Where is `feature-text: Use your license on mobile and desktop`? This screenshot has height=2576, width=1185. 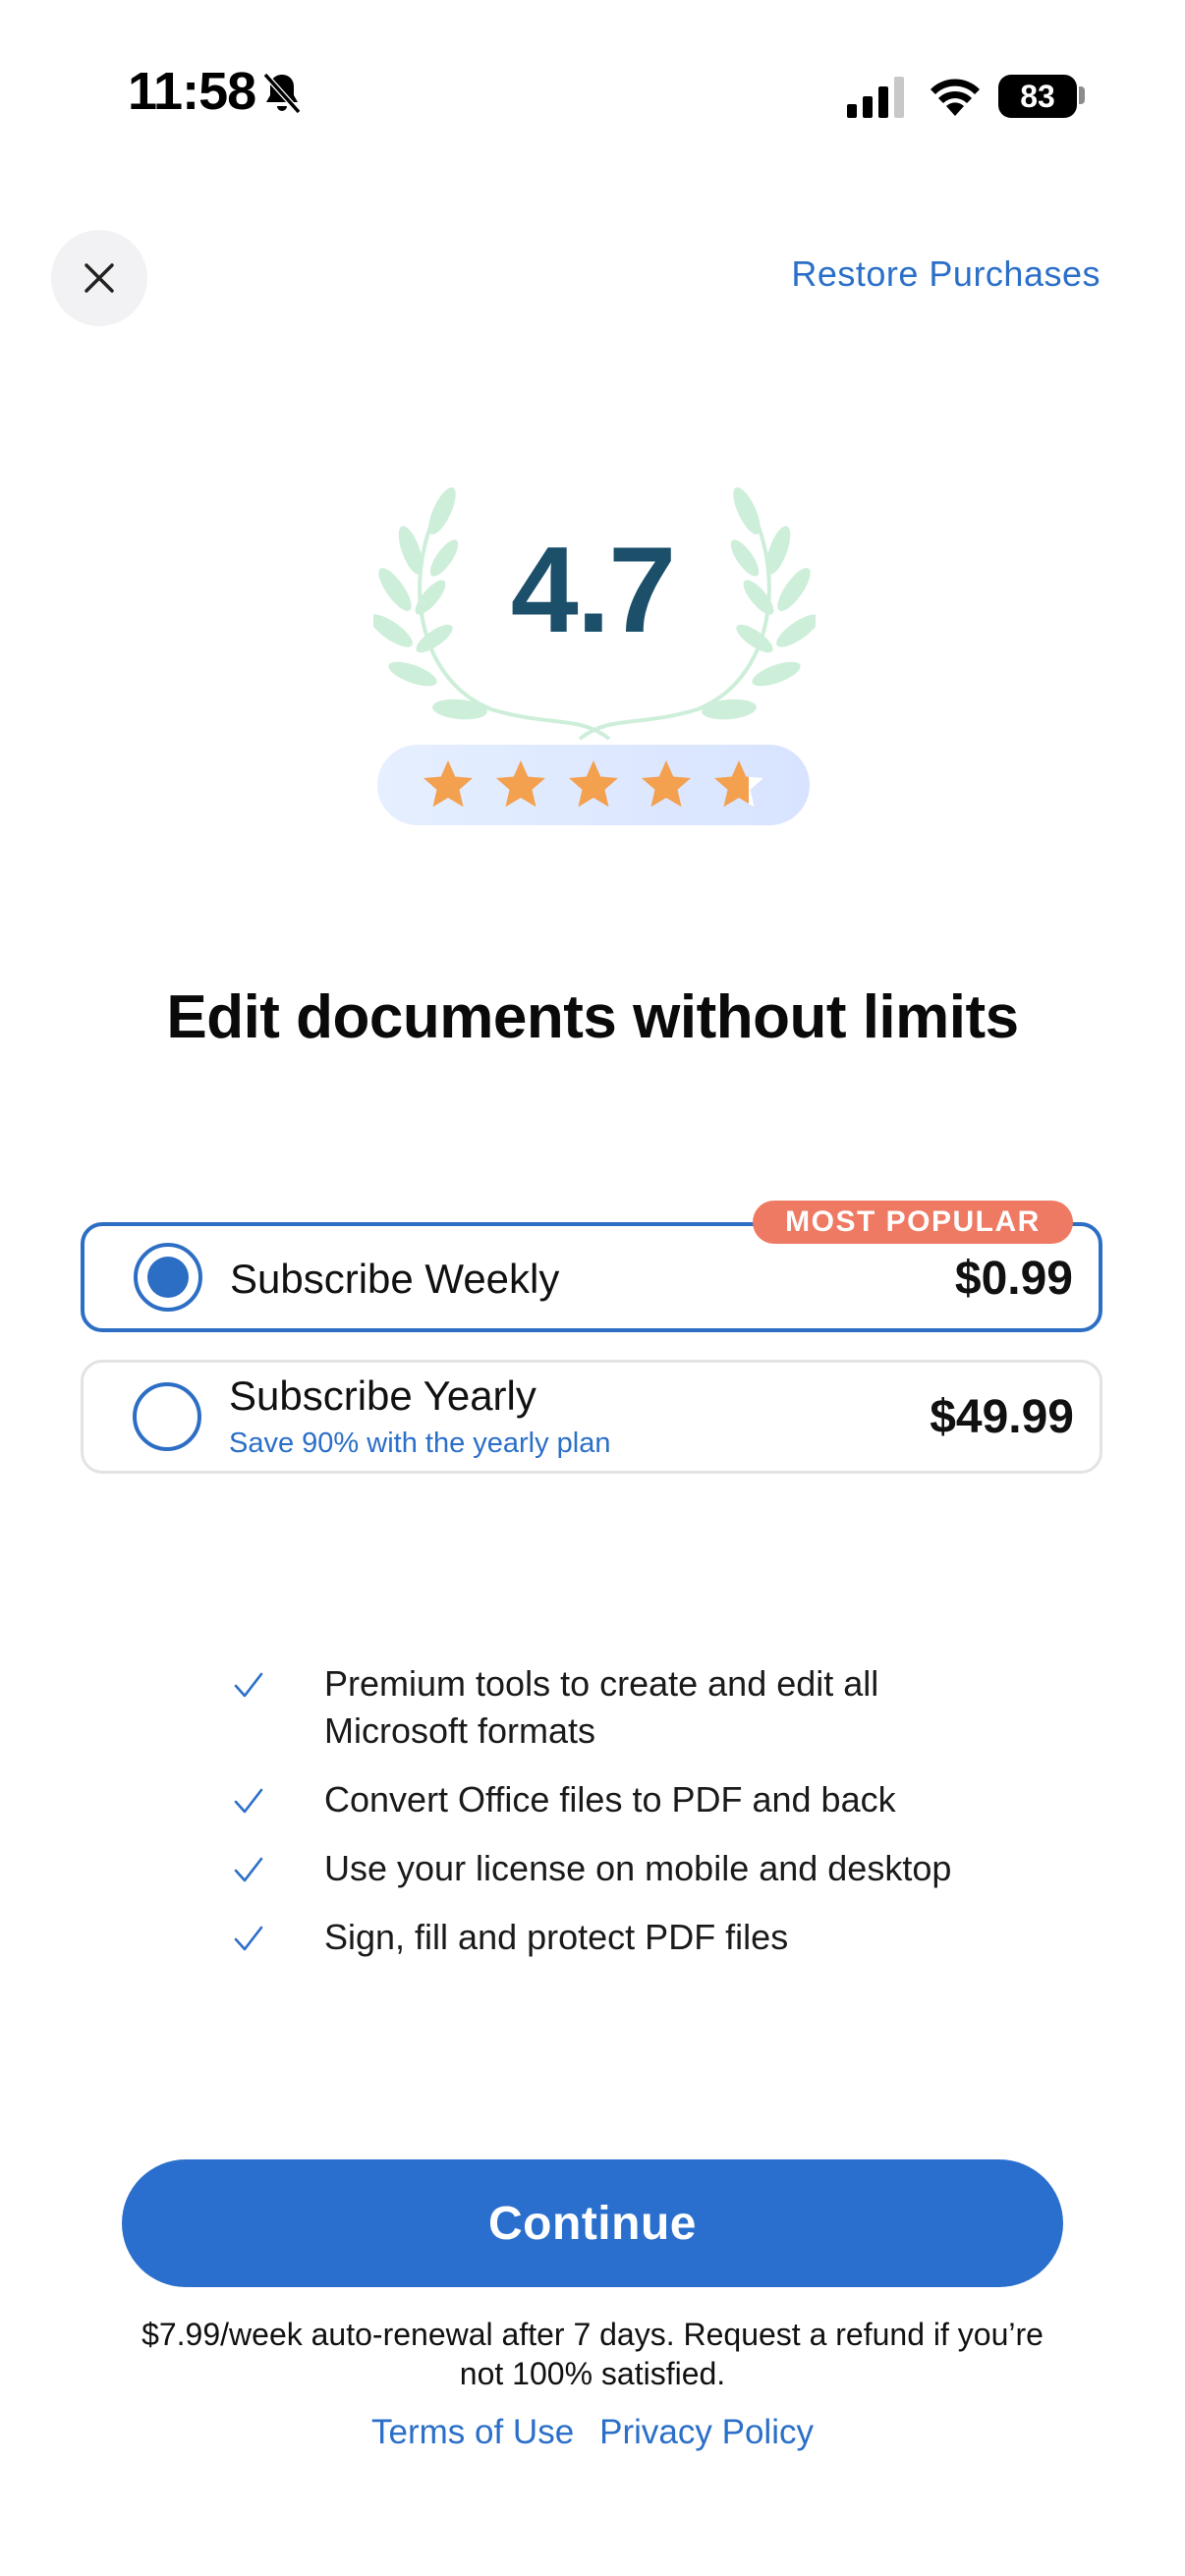 feature-text: Use your license on mobile and desktop is located at coordinates (638, 1868).